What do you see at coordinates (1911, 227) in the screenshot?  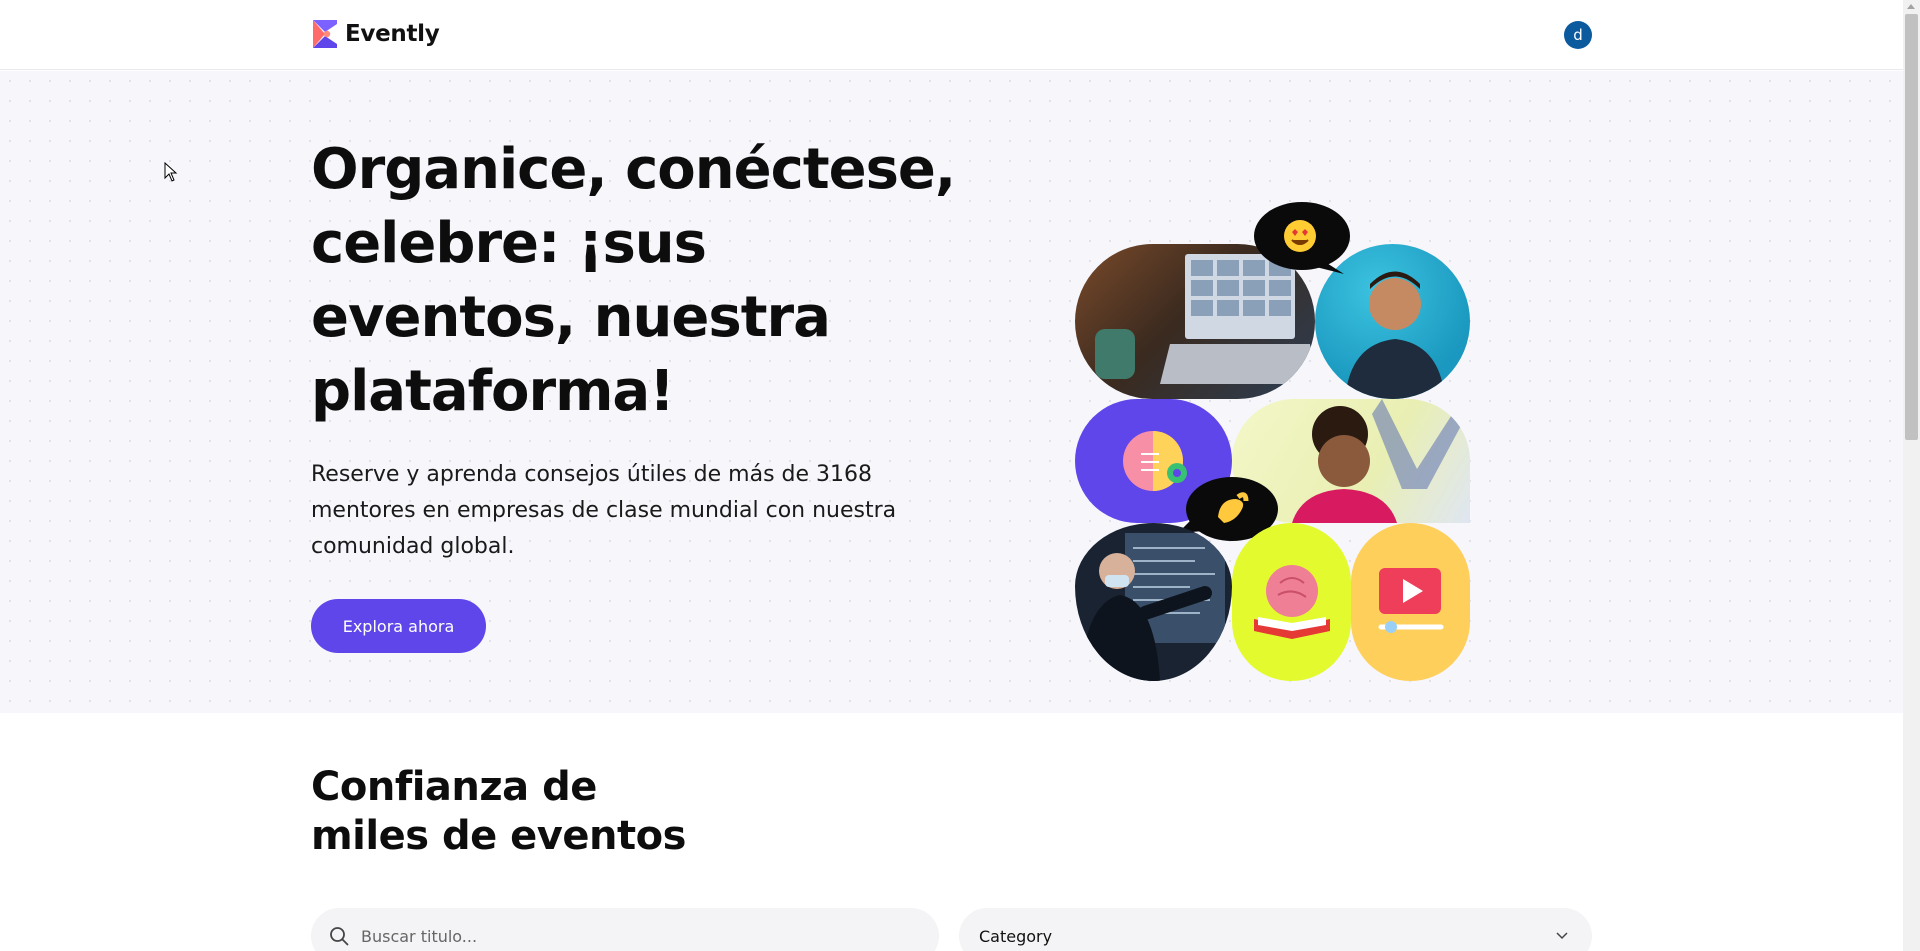 I see `scroll-thumb` at bounding box center [1911, 227].